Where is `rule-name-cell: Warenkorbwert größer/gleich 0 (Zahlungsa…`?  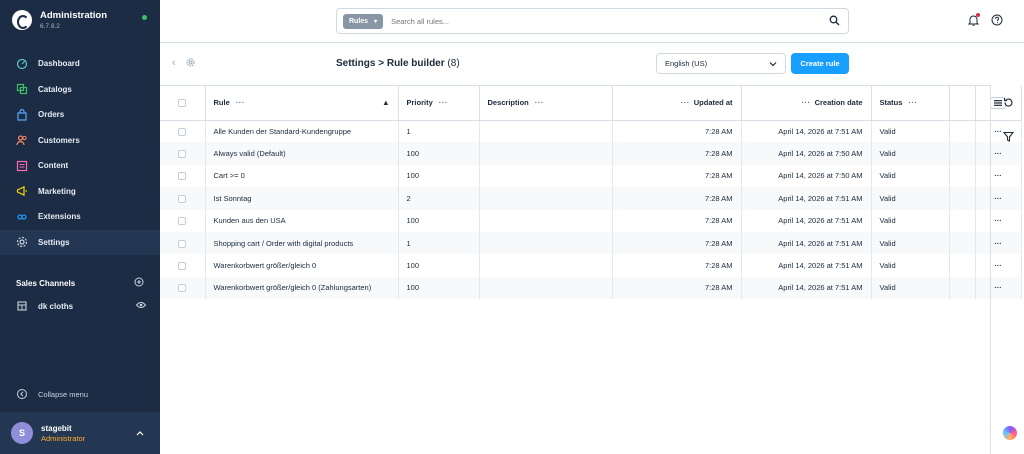 rule-name-cell: Warenkorbwert größer/gleich 0 (Zahlungsa… is located at coordinates (302, 288).